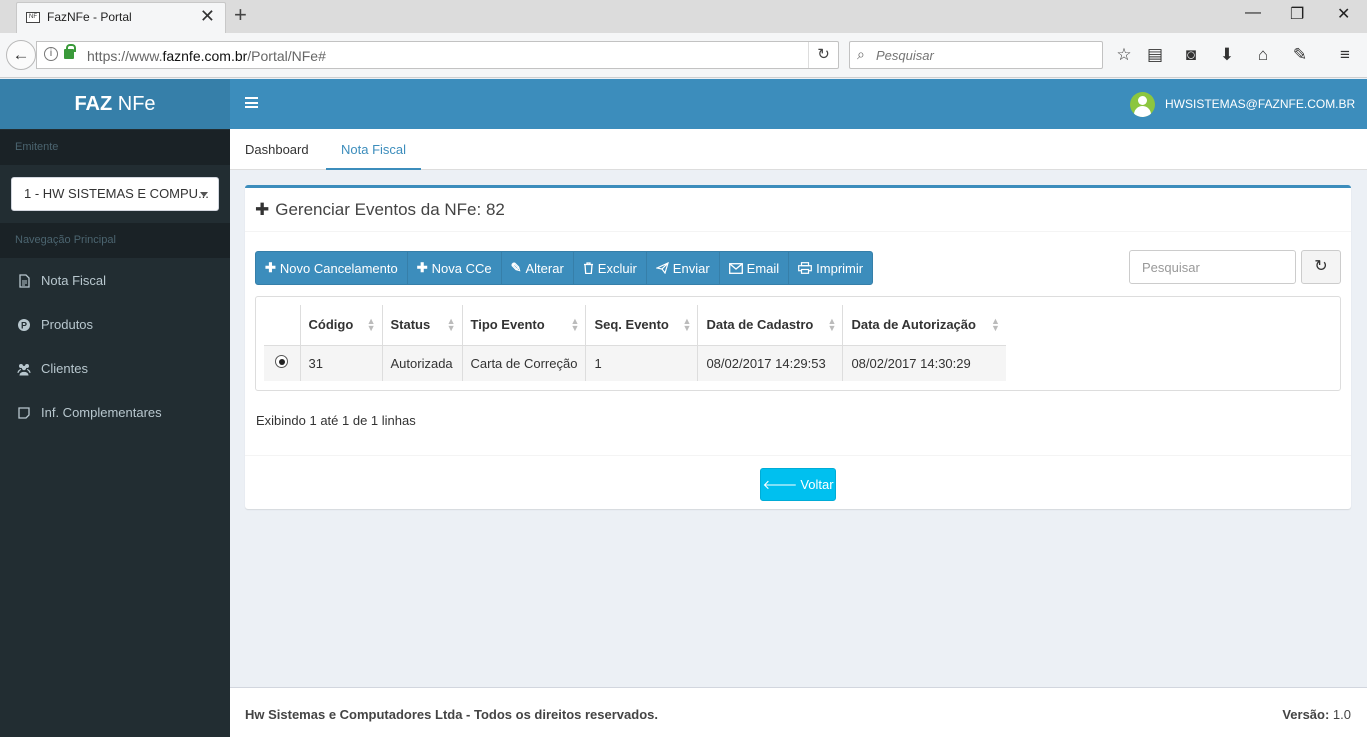  Describe the element at coordinates (683, 16) in the screenshot. I see `browser-tabbar: NF FazNFe - Portal ✕ + — ❐ ✕` at that location.